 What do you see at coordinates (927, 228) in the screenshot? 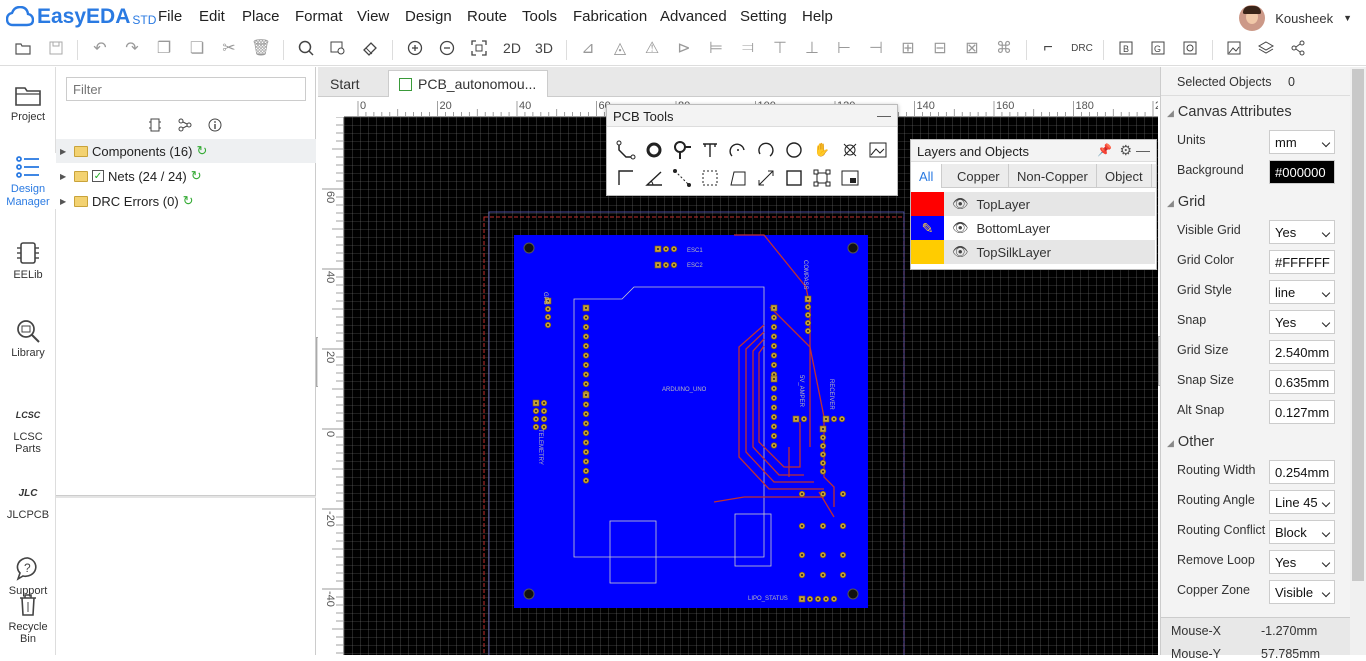
I see `pencil-icon: ✎` at bounding box center [927, 228].